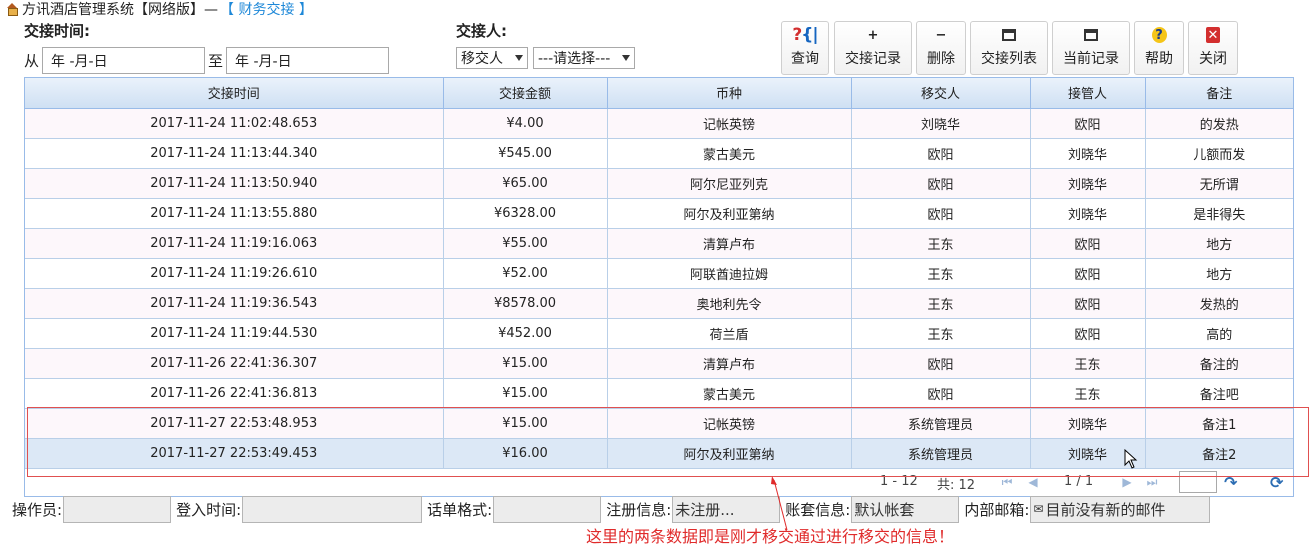 Image resolution: width=1311 pixels, height=546 pixels. I want to click on page-number-input, so click(1198, 481).